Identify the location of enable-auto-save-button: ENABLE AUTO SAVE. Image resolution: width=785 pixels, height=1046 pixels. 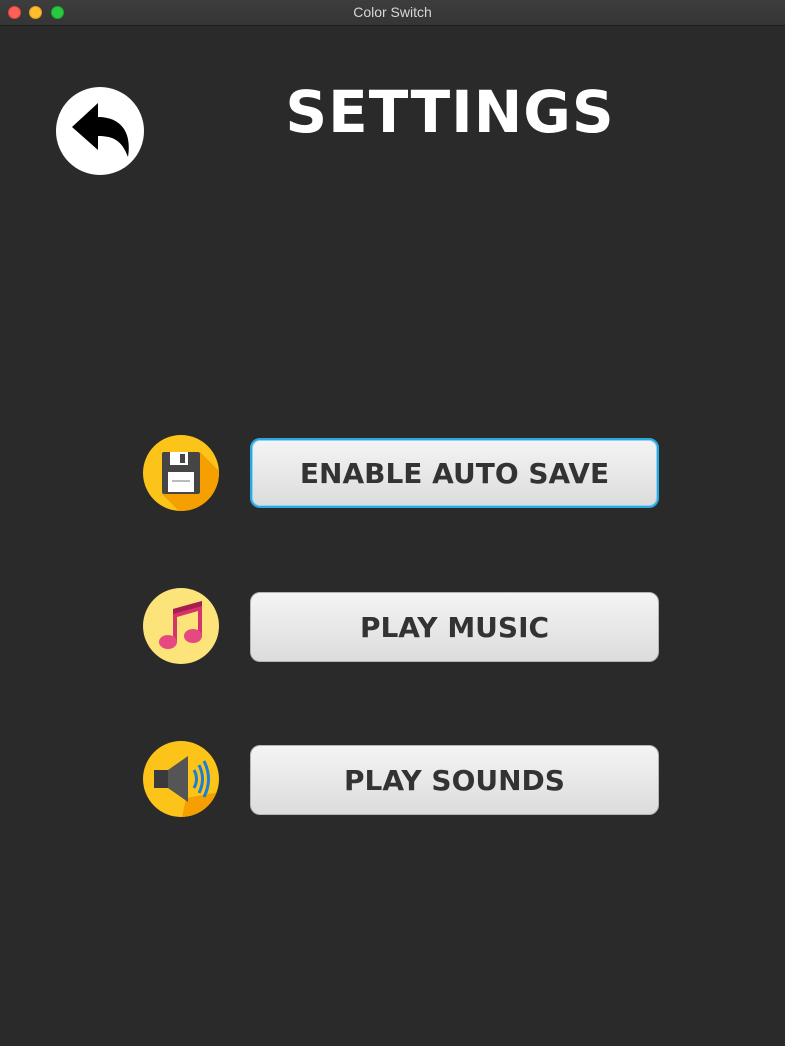
(454, 473).